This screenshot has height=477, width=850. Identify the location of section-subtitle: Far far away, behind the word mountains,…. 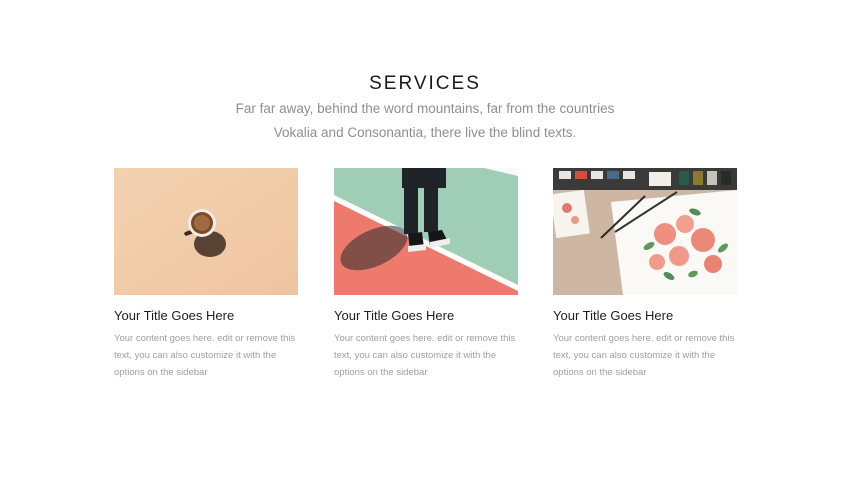
(425, 121).